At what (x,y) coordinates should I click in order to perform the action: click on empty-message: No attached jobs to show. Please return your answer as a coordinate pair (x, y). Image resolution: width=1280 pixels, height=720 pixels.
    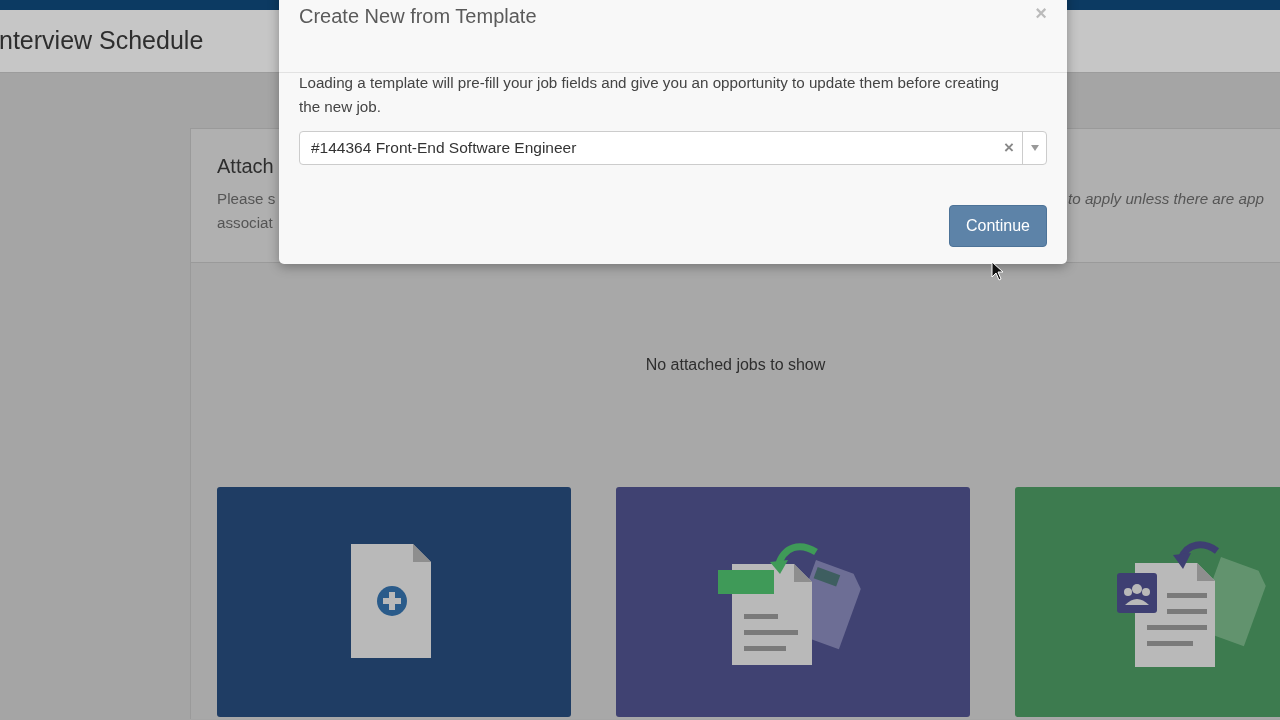
    Looking at the image, I should click on (735, 364).